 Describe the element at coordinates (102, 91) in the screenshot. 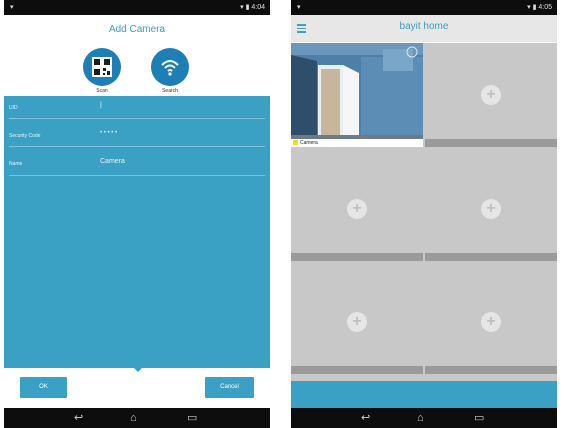

I see `scan-label: Scan` at that location.